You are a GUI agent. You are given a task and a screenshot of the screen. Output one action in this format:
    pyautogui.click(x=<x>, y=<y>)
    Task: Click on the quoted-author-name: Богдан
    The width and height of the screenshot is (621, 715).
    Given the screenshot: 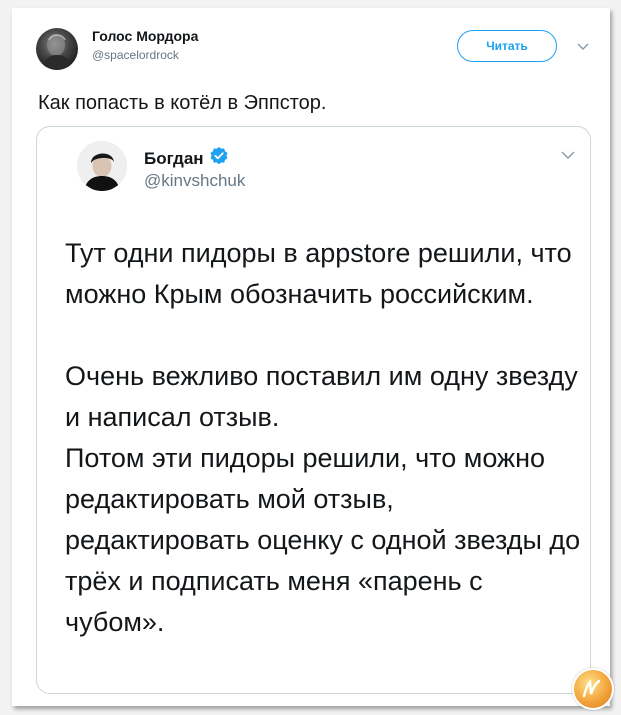 What is the action you would take?
    pyautogui.click(x=186, y=158)
    